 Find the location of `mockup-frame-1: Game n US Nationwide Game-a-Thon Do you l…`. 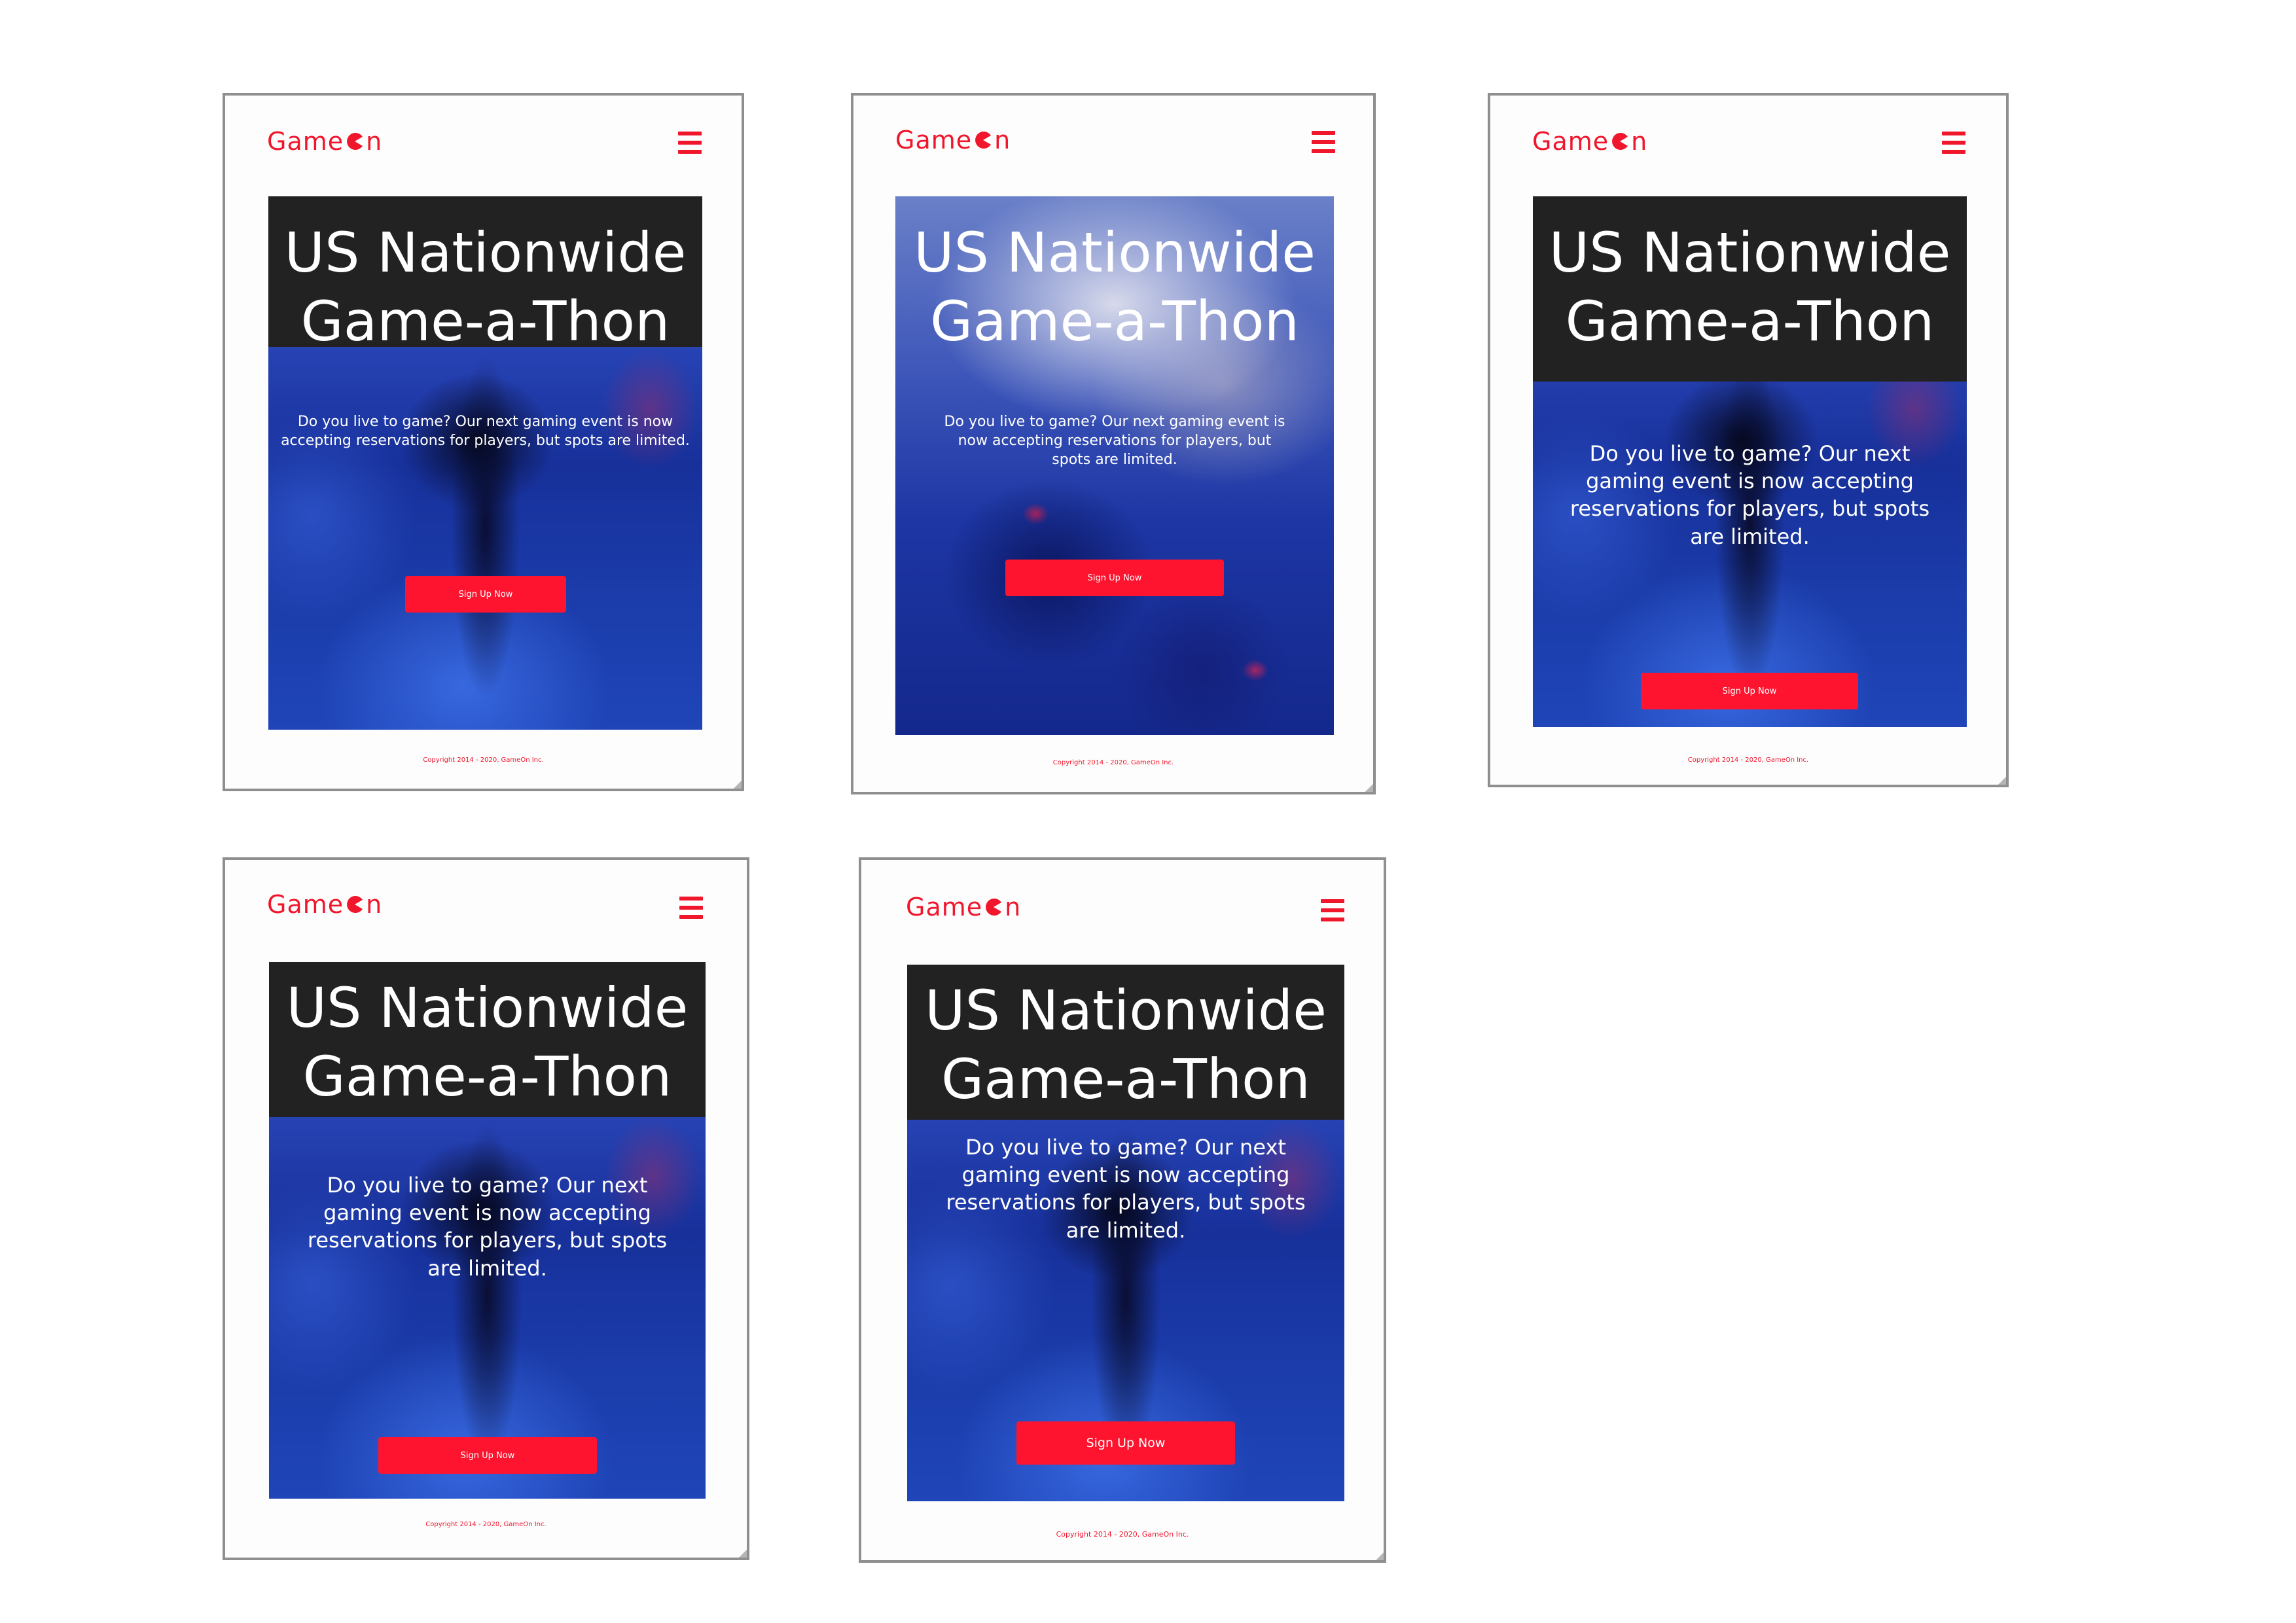

mockup-frame-1: Game n US Nationwide Game-a-Thon Do you l… is located at coordinates (483, 442).